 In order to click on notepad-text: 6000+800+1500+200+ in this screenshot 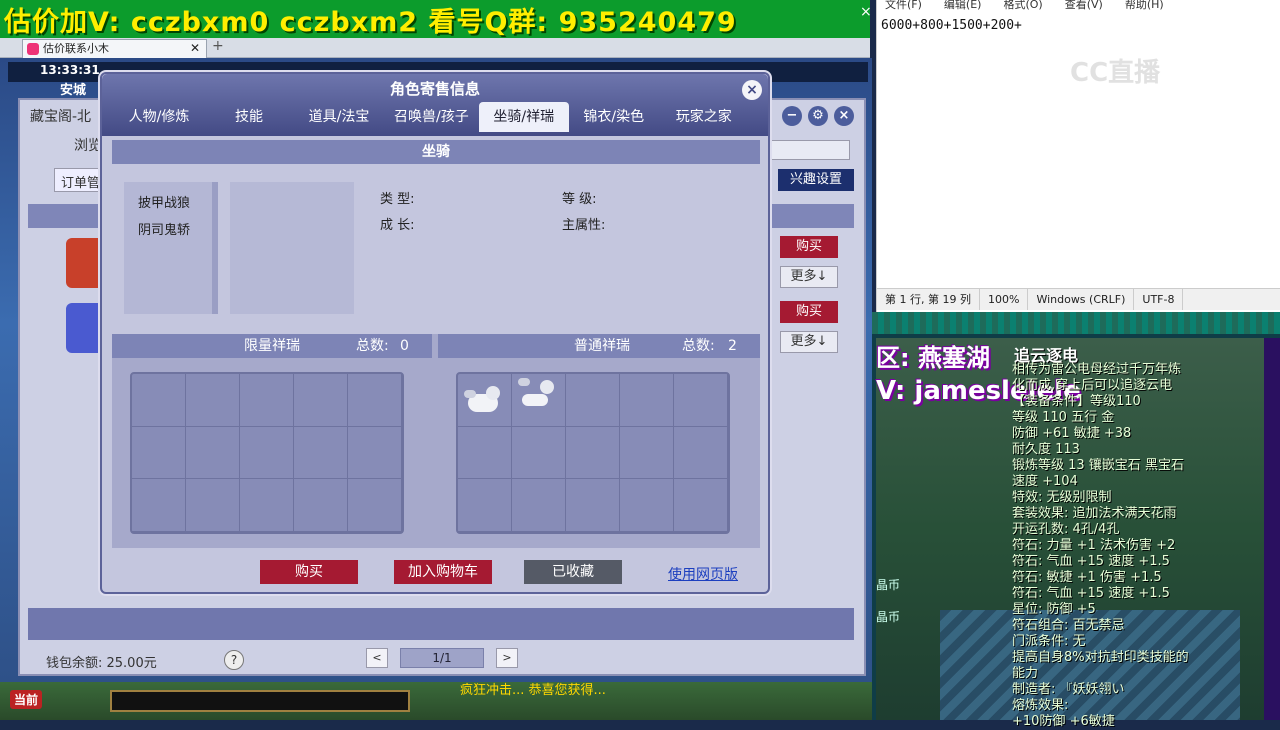, I will do `click(1078, 25)`.